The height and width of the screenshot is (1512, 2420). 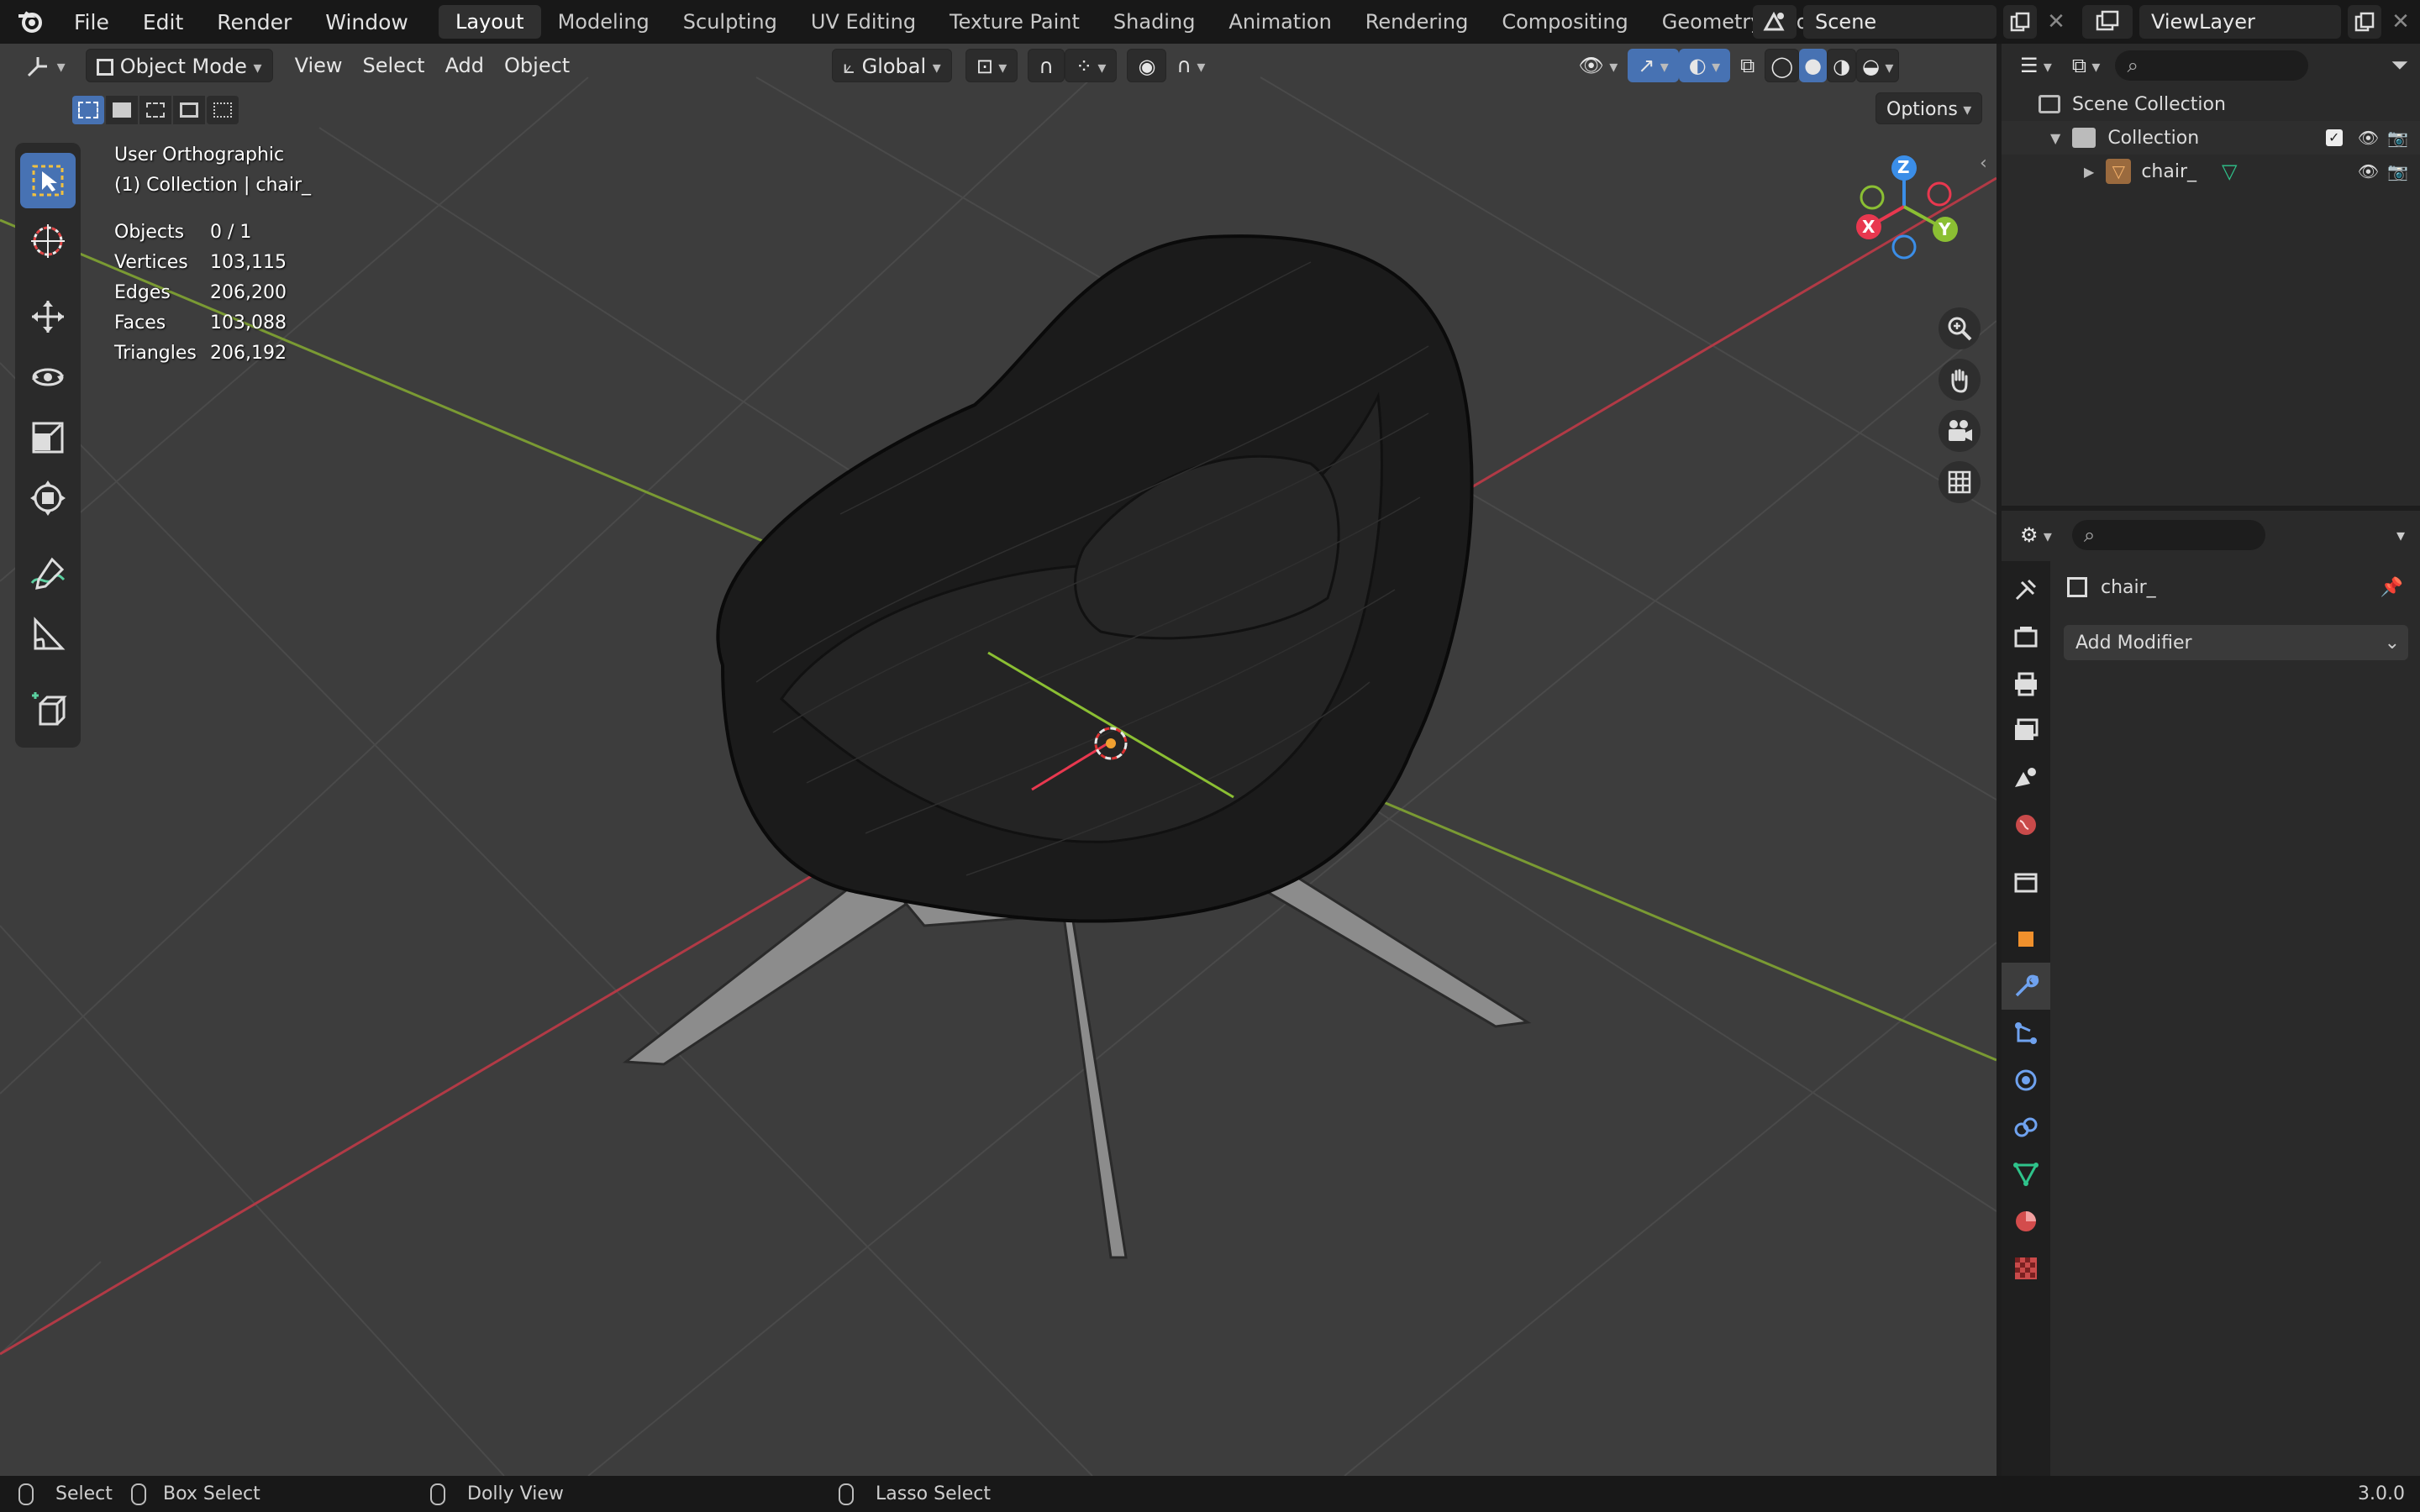 I want to click on pin-icon: 📌, so click(x=2392, y=587).